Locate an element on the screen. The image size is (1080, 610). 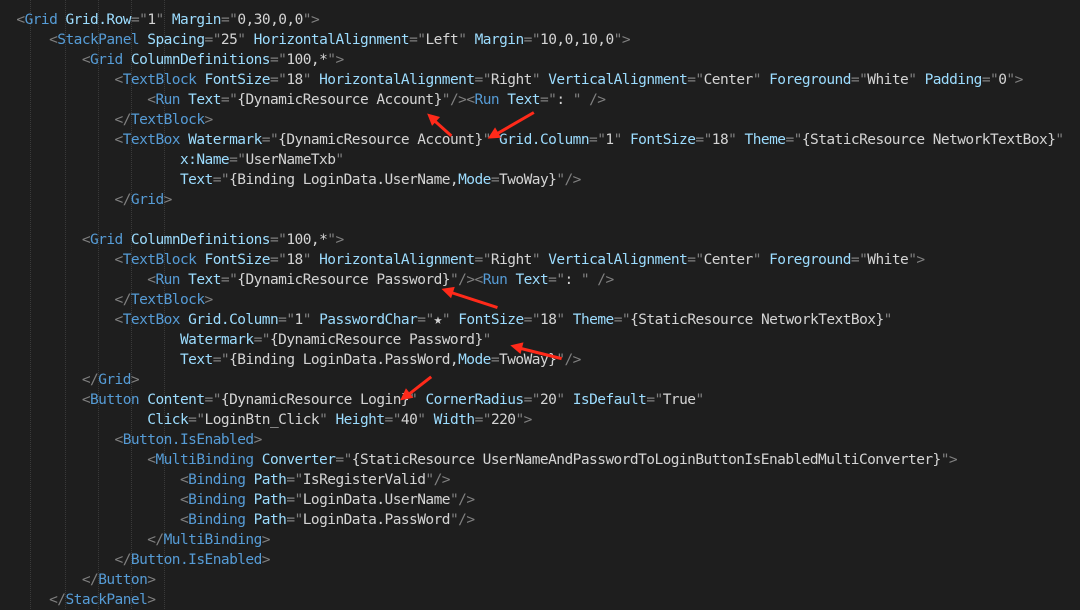
code-attribute-value: {StaticResource NetworkTextBox} is located at coordinates (928, 140).